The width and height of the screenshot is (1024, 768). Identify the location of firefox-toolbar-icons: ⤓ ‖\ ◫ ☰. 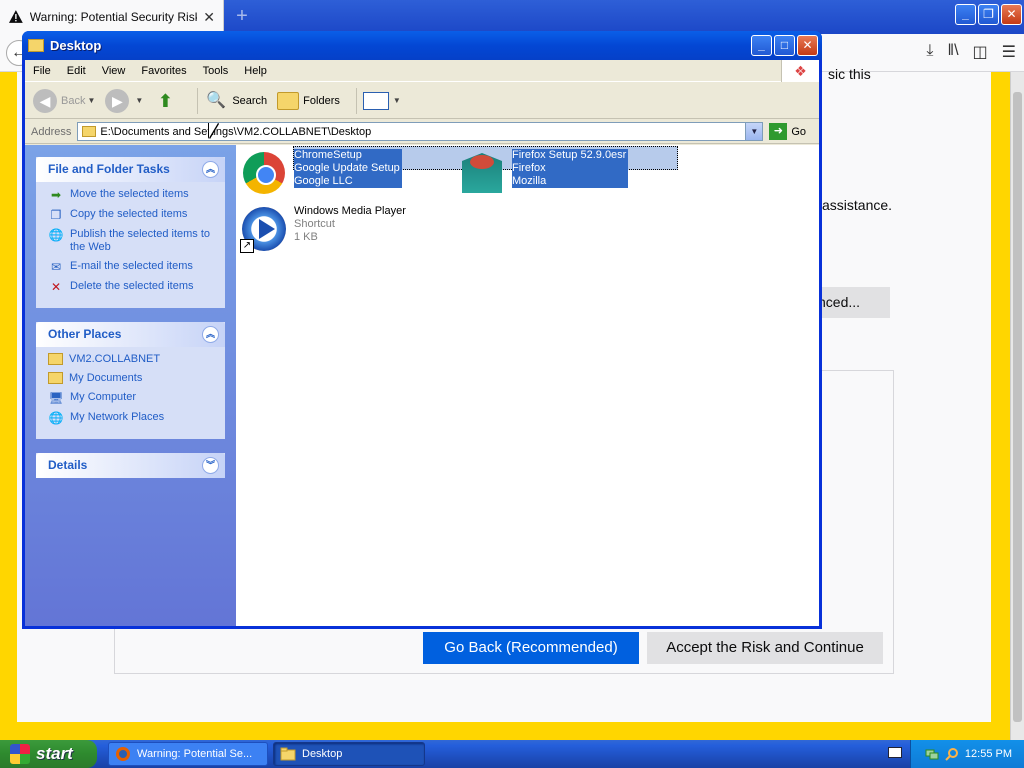
(971, 52).